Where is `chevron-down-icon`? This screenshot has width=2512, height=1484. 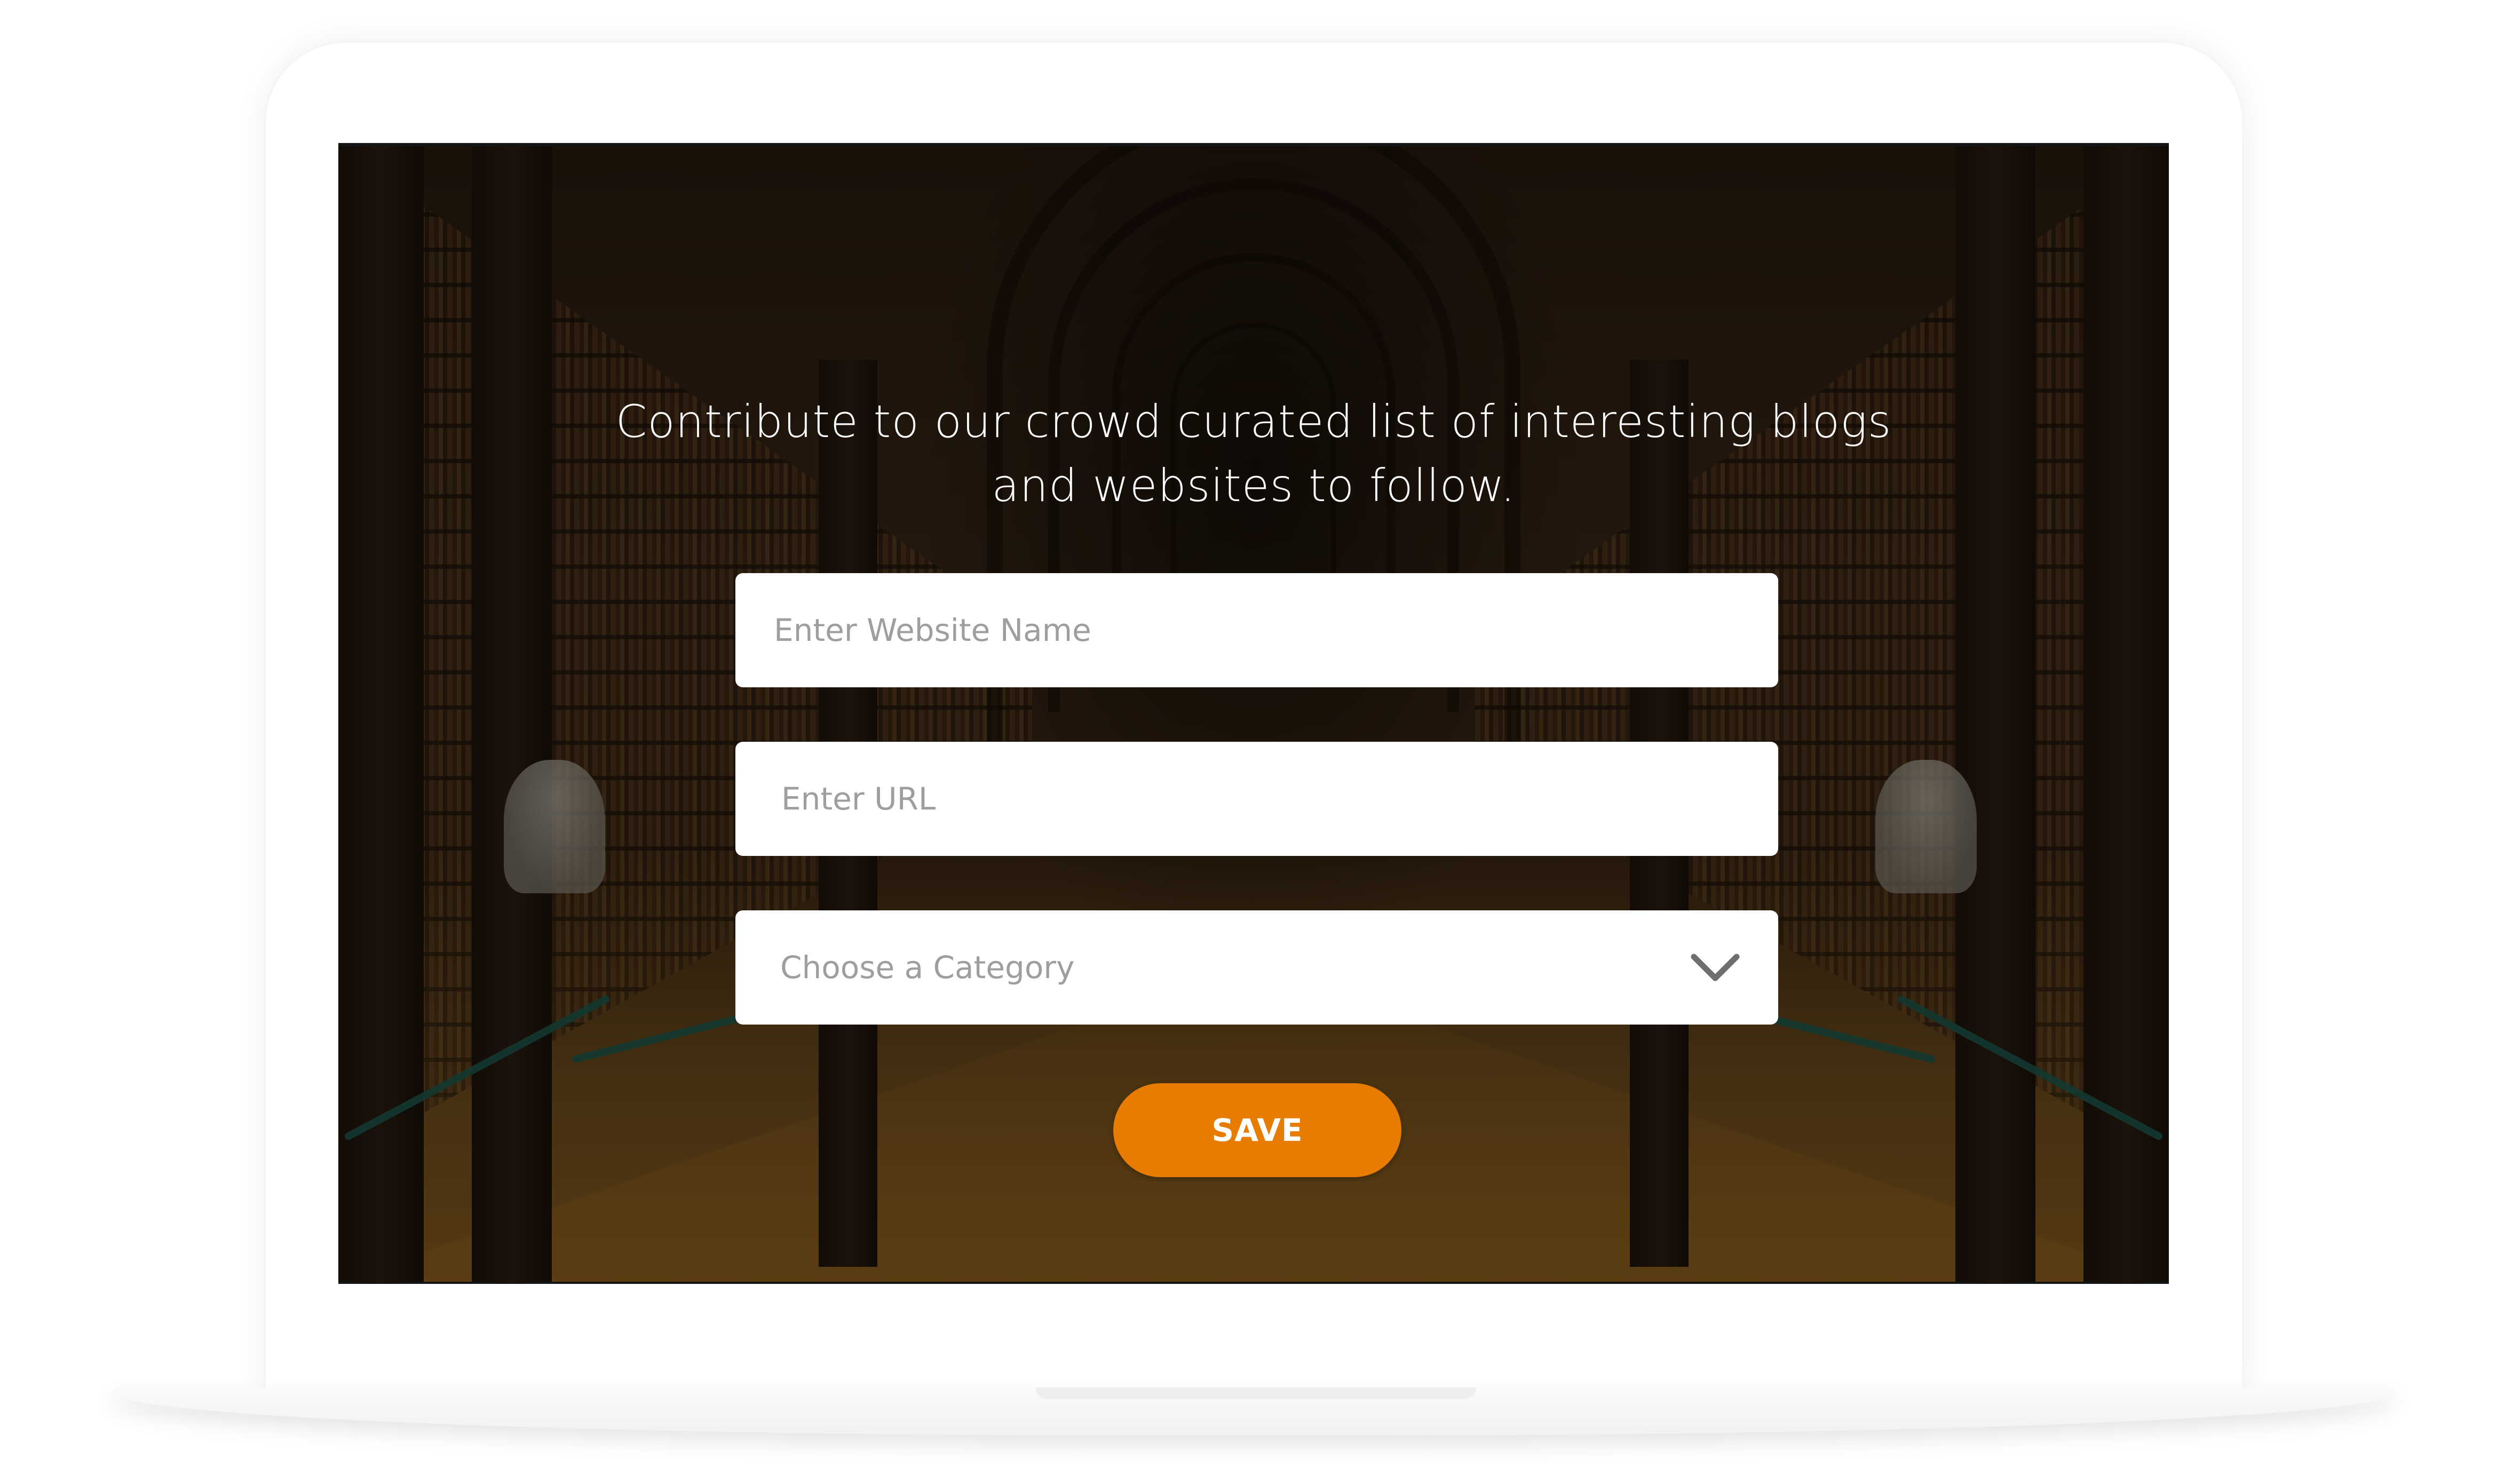 chevron-down-icon is located at coordinates (1715, 967).